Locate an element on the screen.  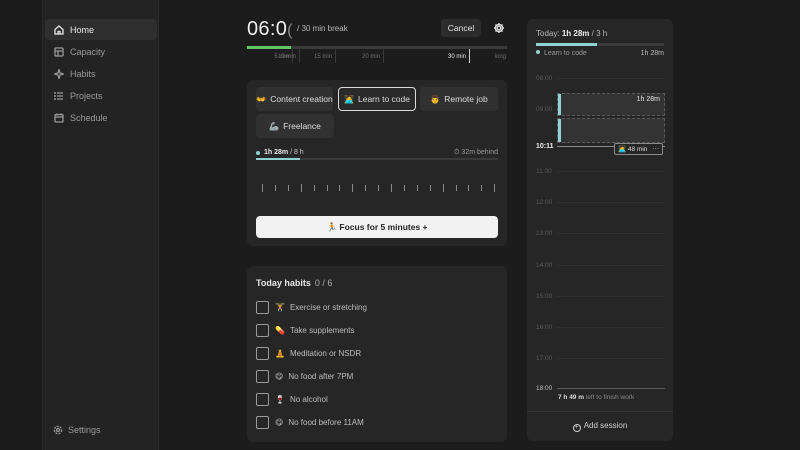
habit-item: 💊 Take supplements is located at coordinates (305, 330).